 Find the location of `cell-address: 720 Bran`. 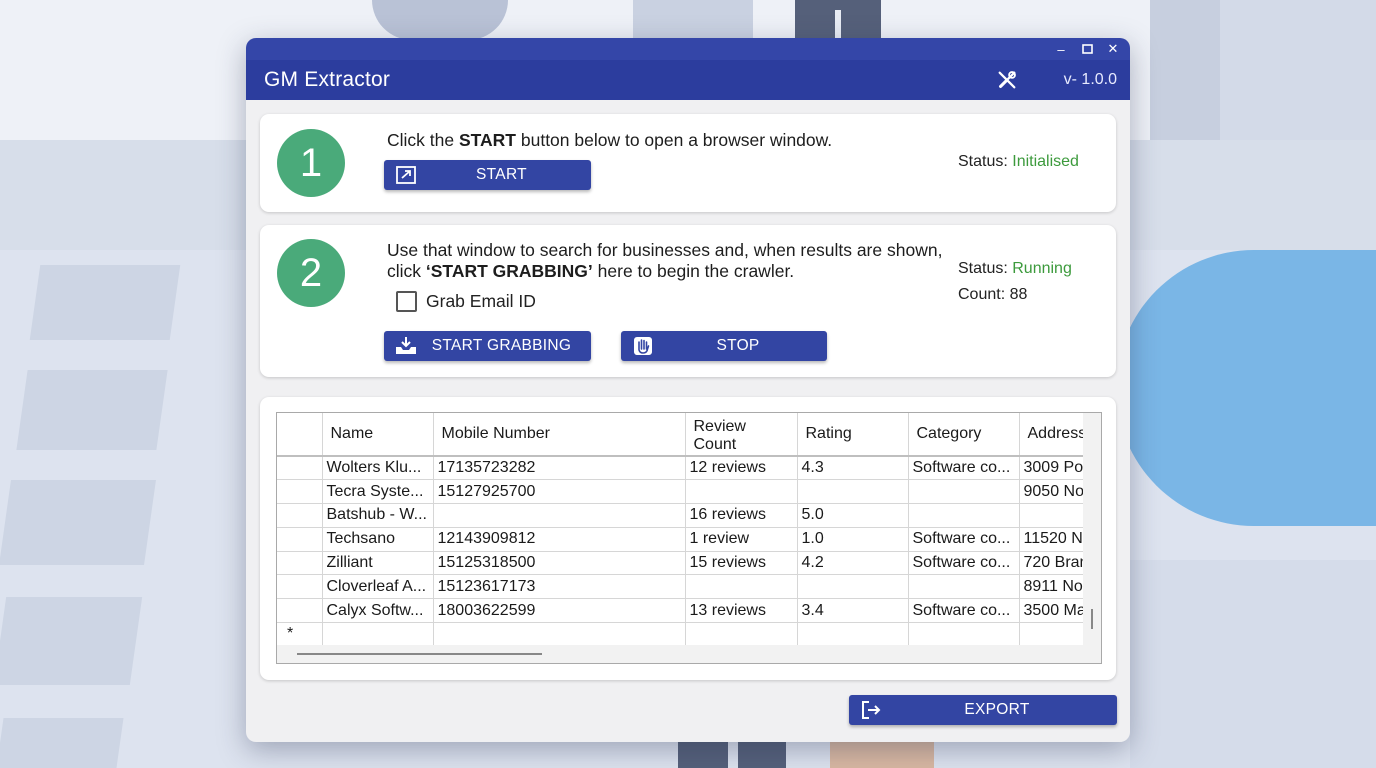

cell-address: 720 Bran is located at coordinates (1052, 563).